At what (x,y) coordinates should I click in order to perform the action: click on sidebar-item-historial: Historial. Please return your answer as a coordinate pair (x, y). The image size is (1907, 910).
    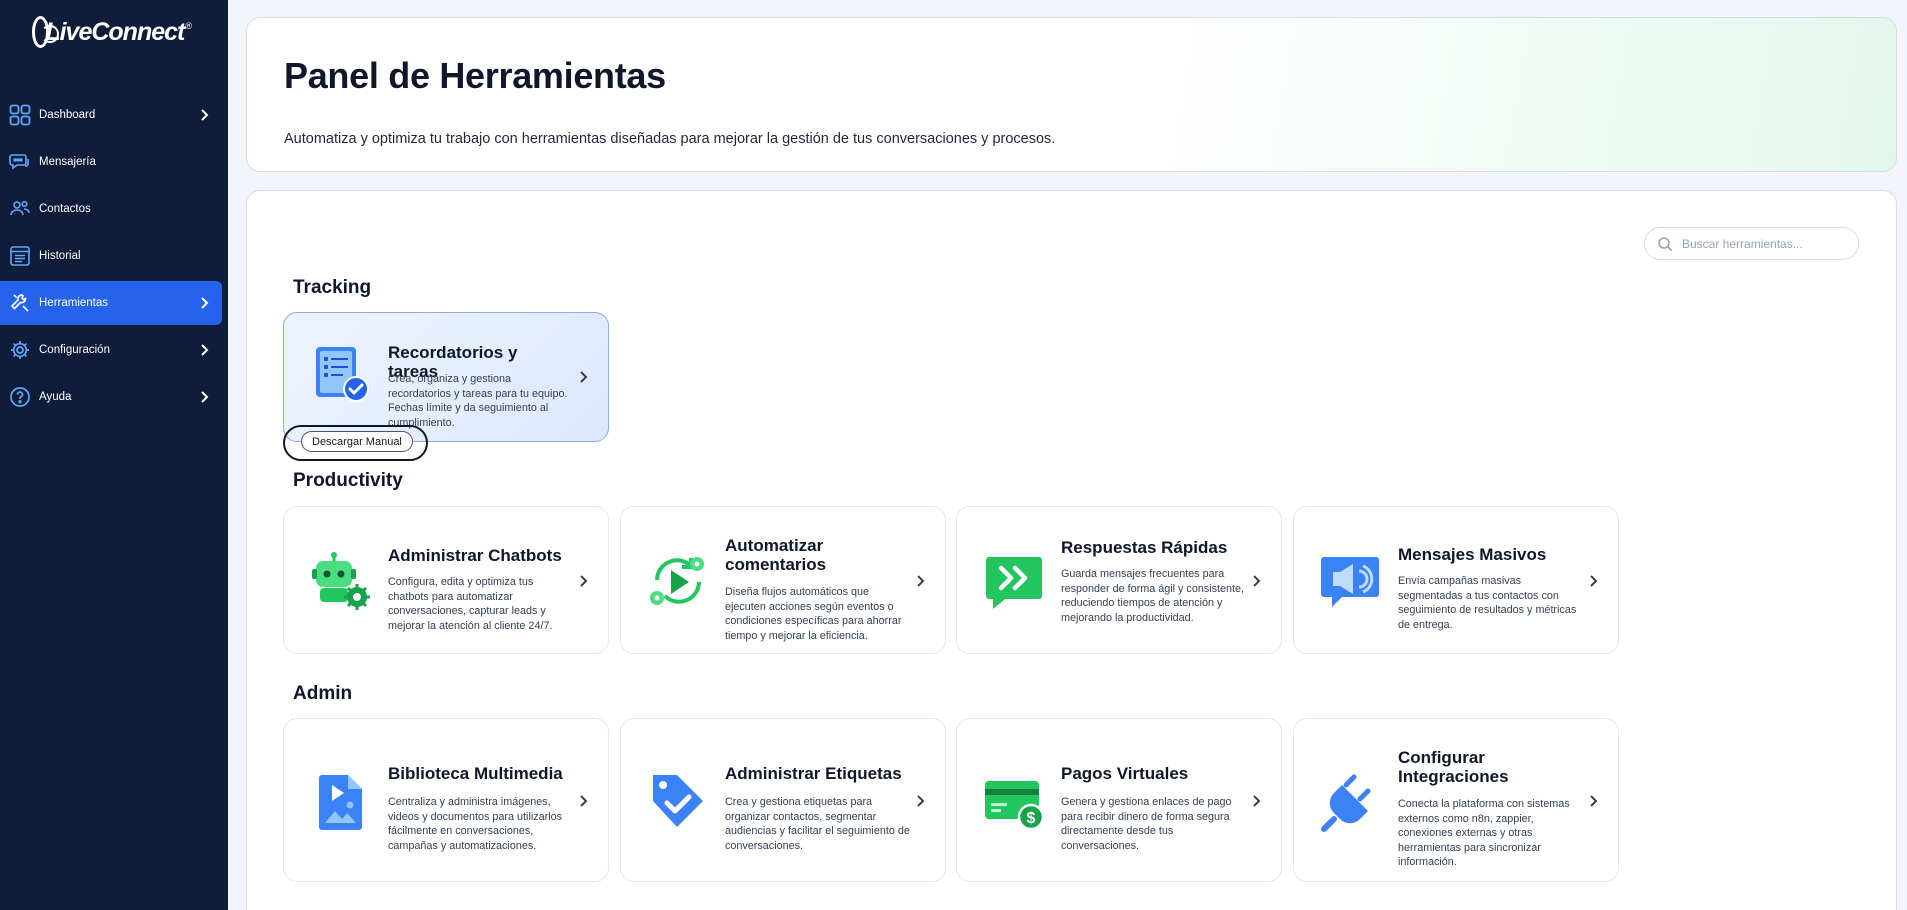
    Looking at the image, I should click on (114, 256).